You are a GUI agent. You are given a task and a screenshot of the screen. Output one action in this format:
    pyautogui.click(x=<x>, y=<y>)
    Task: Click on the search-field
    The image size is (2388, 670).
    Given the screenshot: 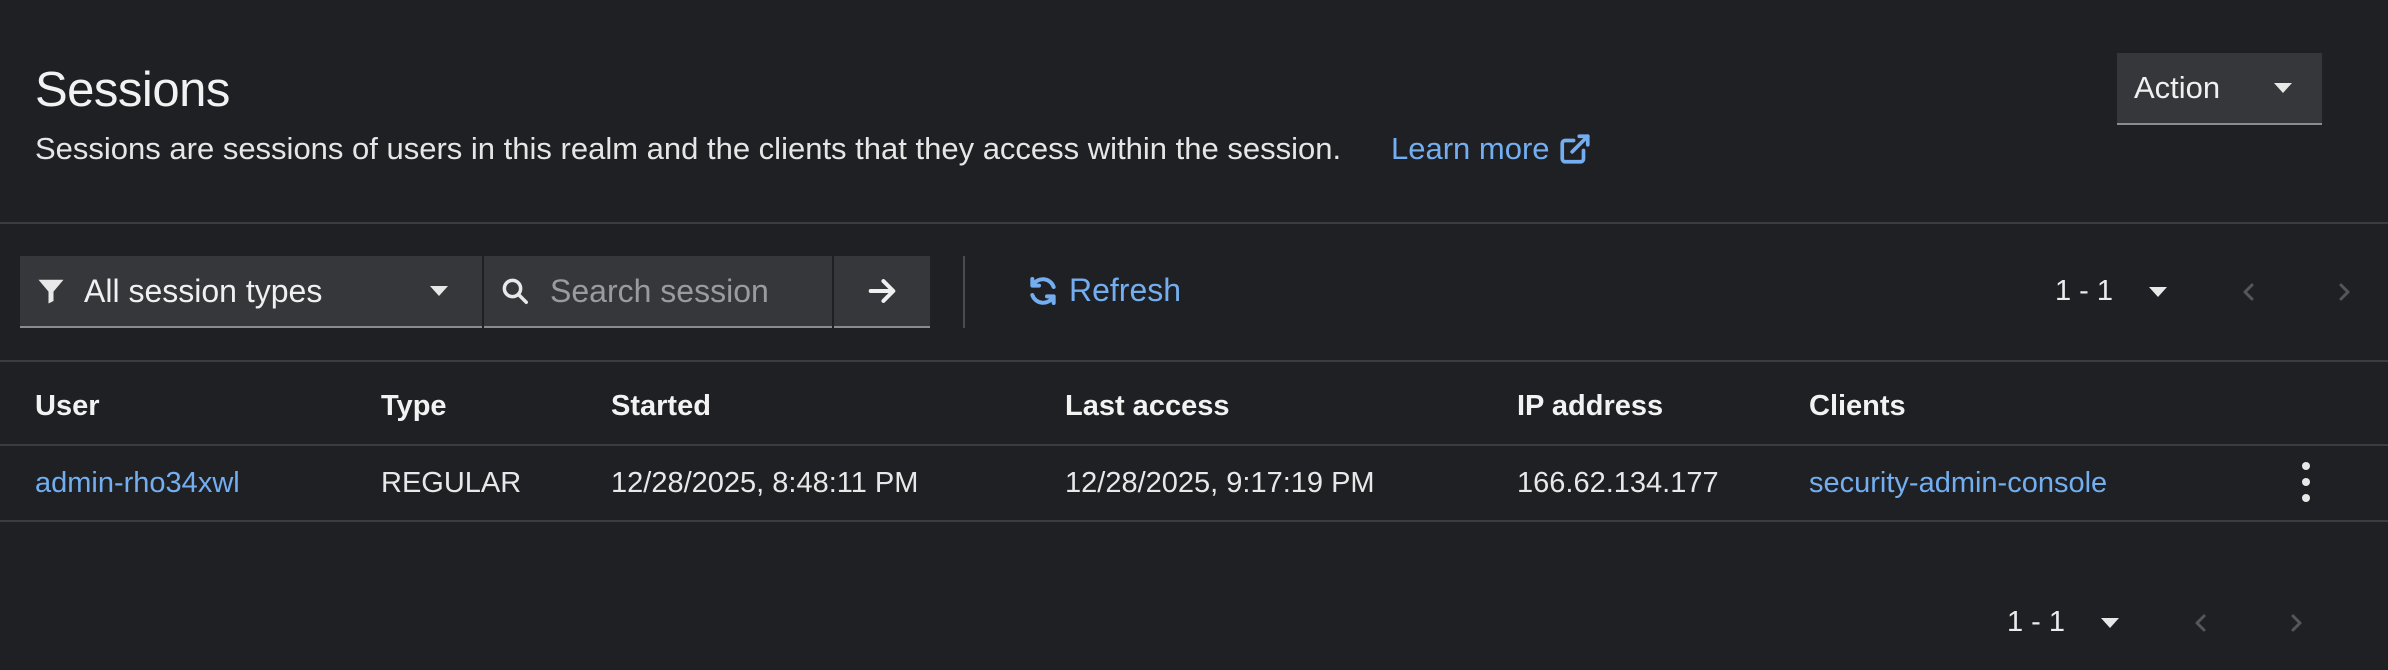 What is the action you would take?
    pyautogui.click(x=658, y=292)
    